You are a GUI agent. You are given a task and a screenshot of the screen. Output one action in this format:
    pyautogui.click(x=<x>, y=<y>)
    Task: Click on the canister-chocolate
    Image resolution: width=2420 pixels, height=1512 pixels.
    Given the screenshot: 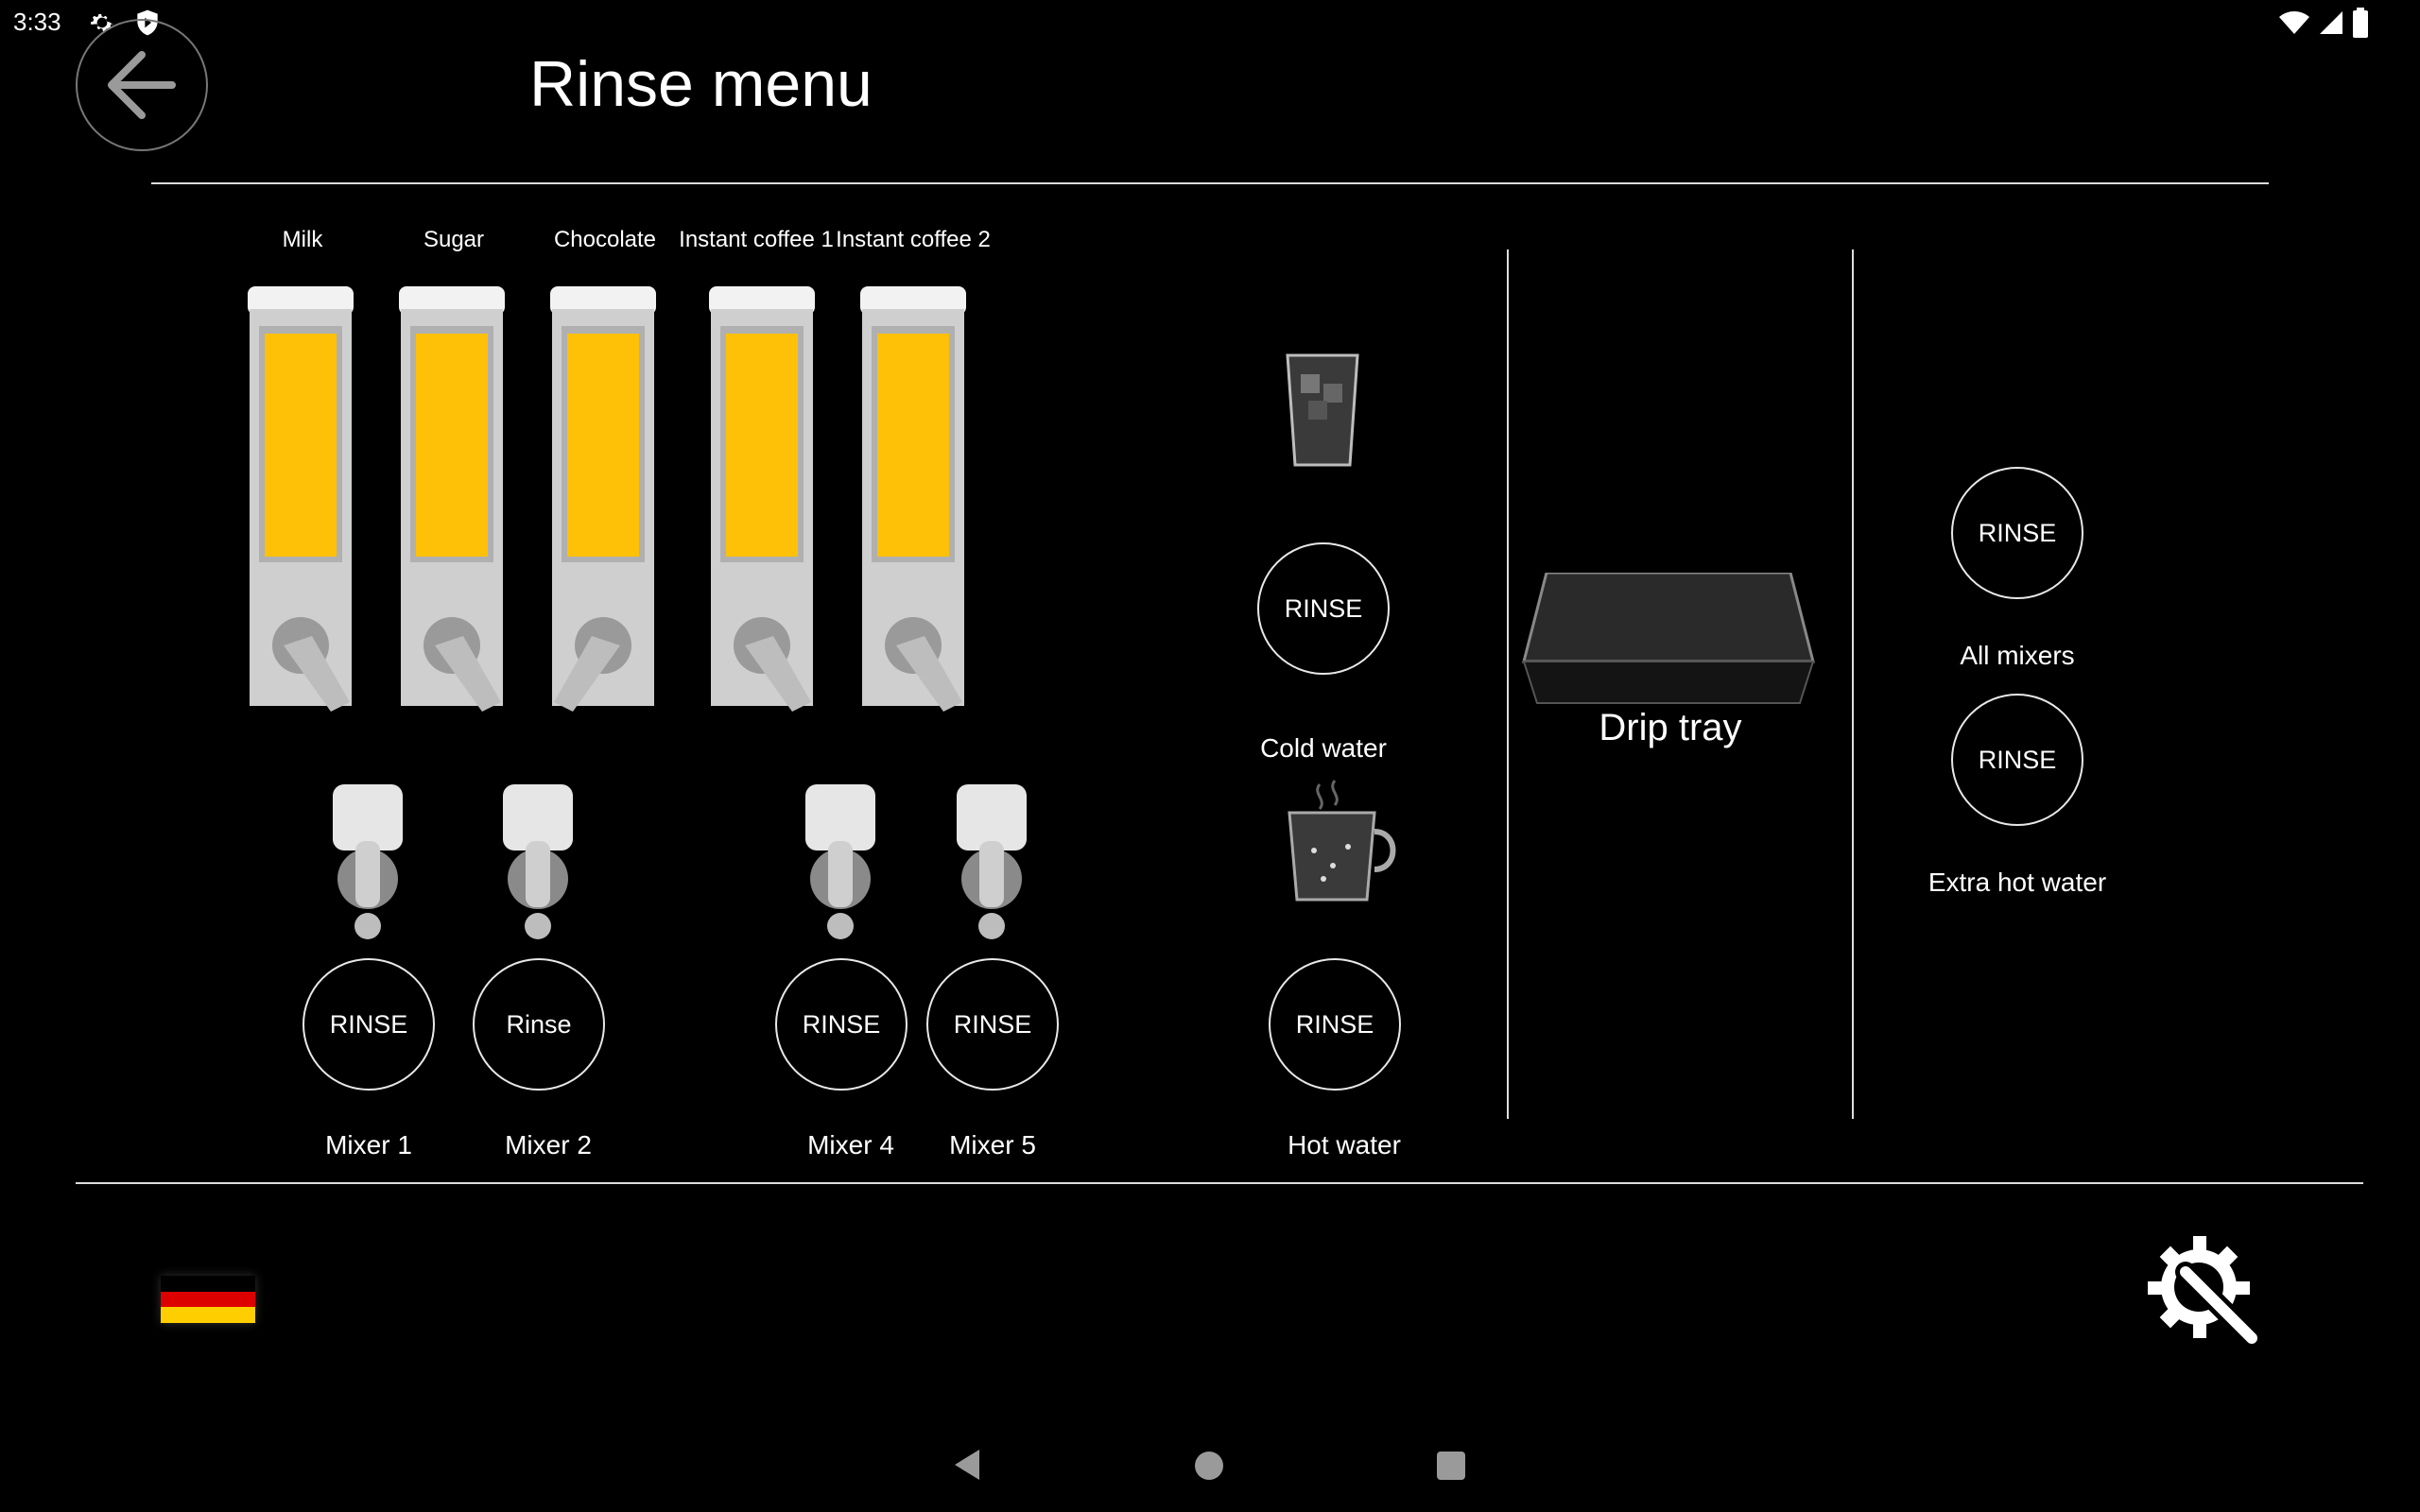 What is the action you would take?
    pyautogui.click(x=603, y=499)
    